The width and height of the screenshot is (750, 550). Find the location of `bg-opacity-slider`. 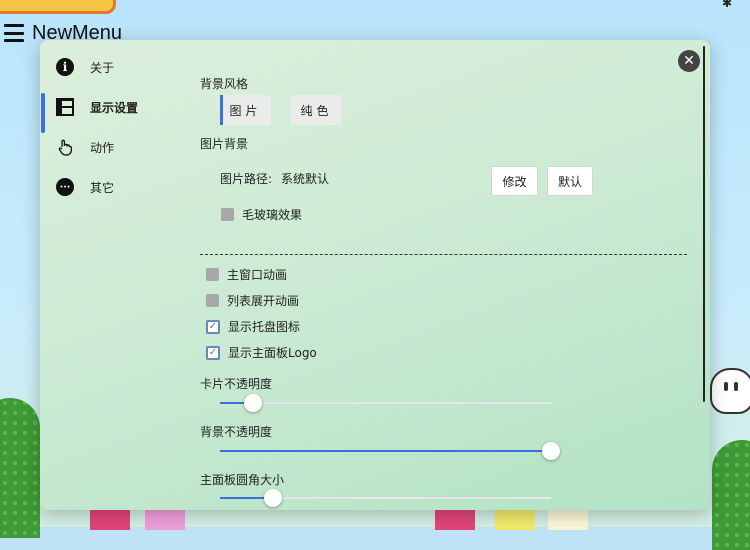

bg-opacity-slider is located at coordinates (390, 451).